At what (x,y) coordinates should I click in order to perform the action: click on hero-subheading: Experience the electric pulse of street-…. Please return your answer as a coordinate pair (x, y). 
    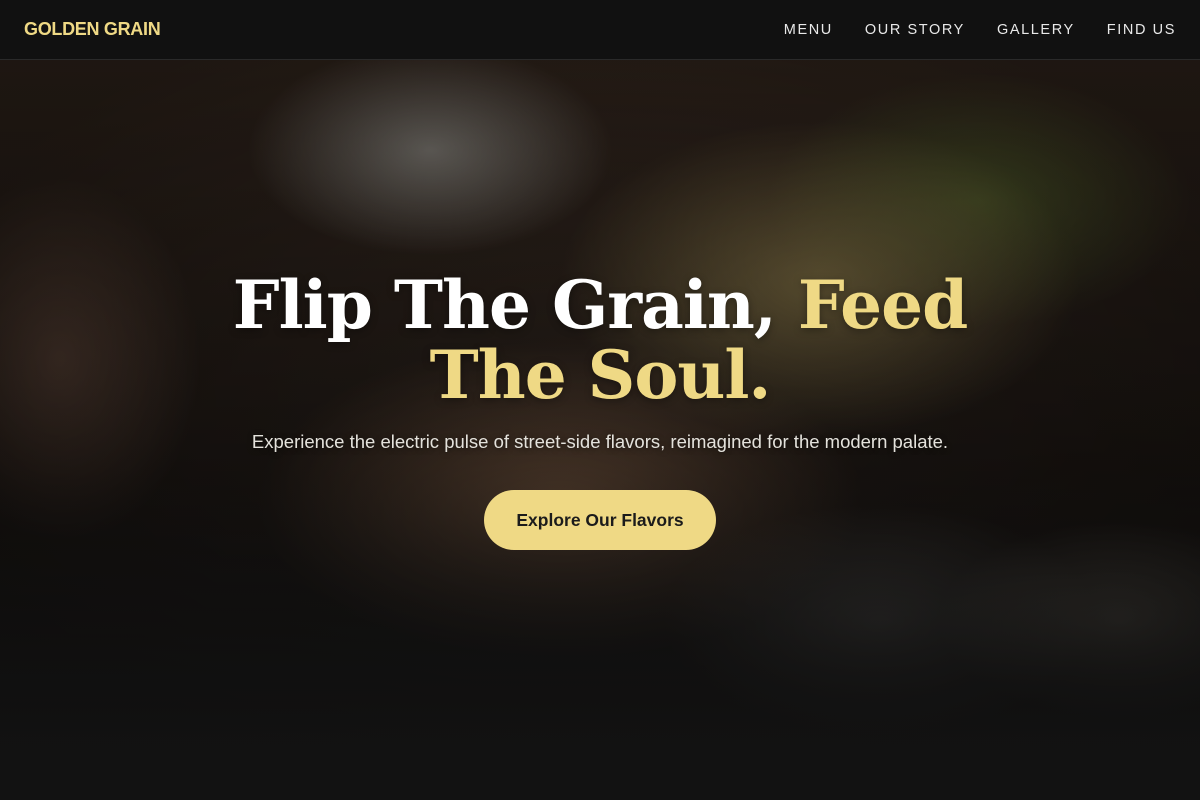
    Looking at the image, I should click on (600, 441).